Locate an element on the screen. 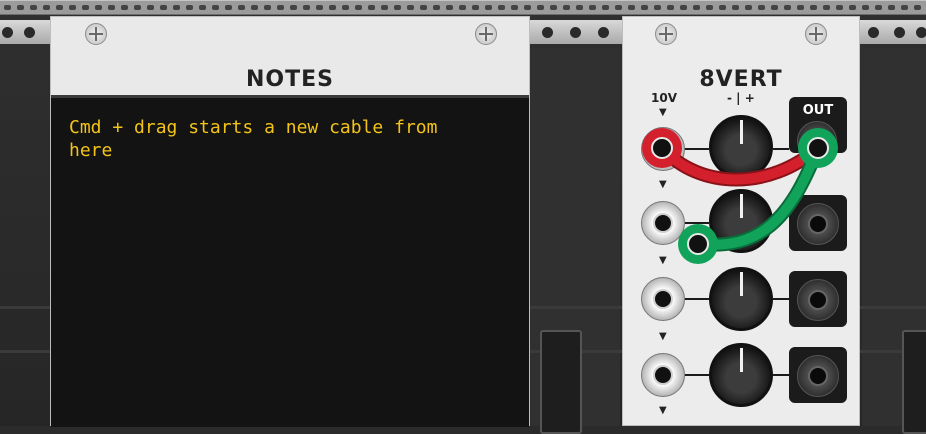  module-title: 8VERT is located at coordinates (741, 79).